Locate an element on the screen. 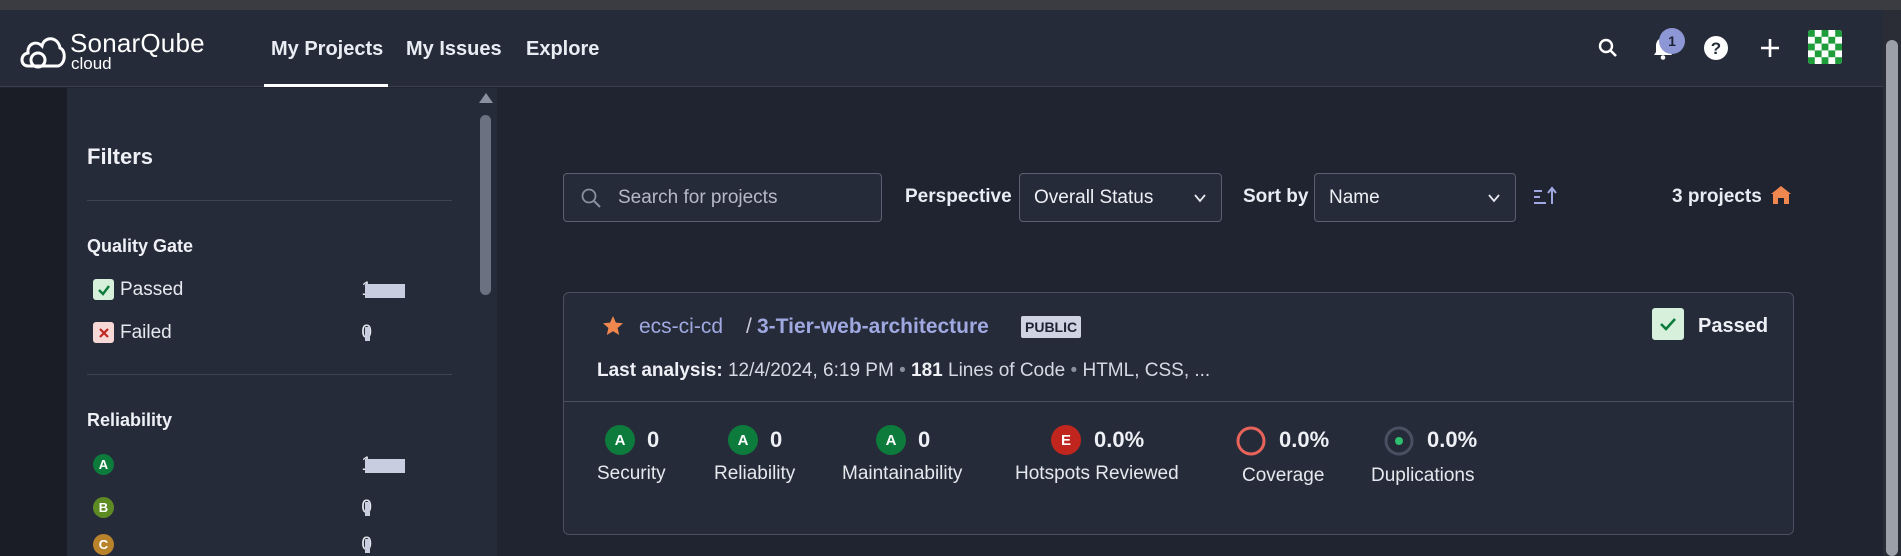 The width and height of the screenshot is (1901, 556). rating-b-badge: B is located at coordinates (103, 507).